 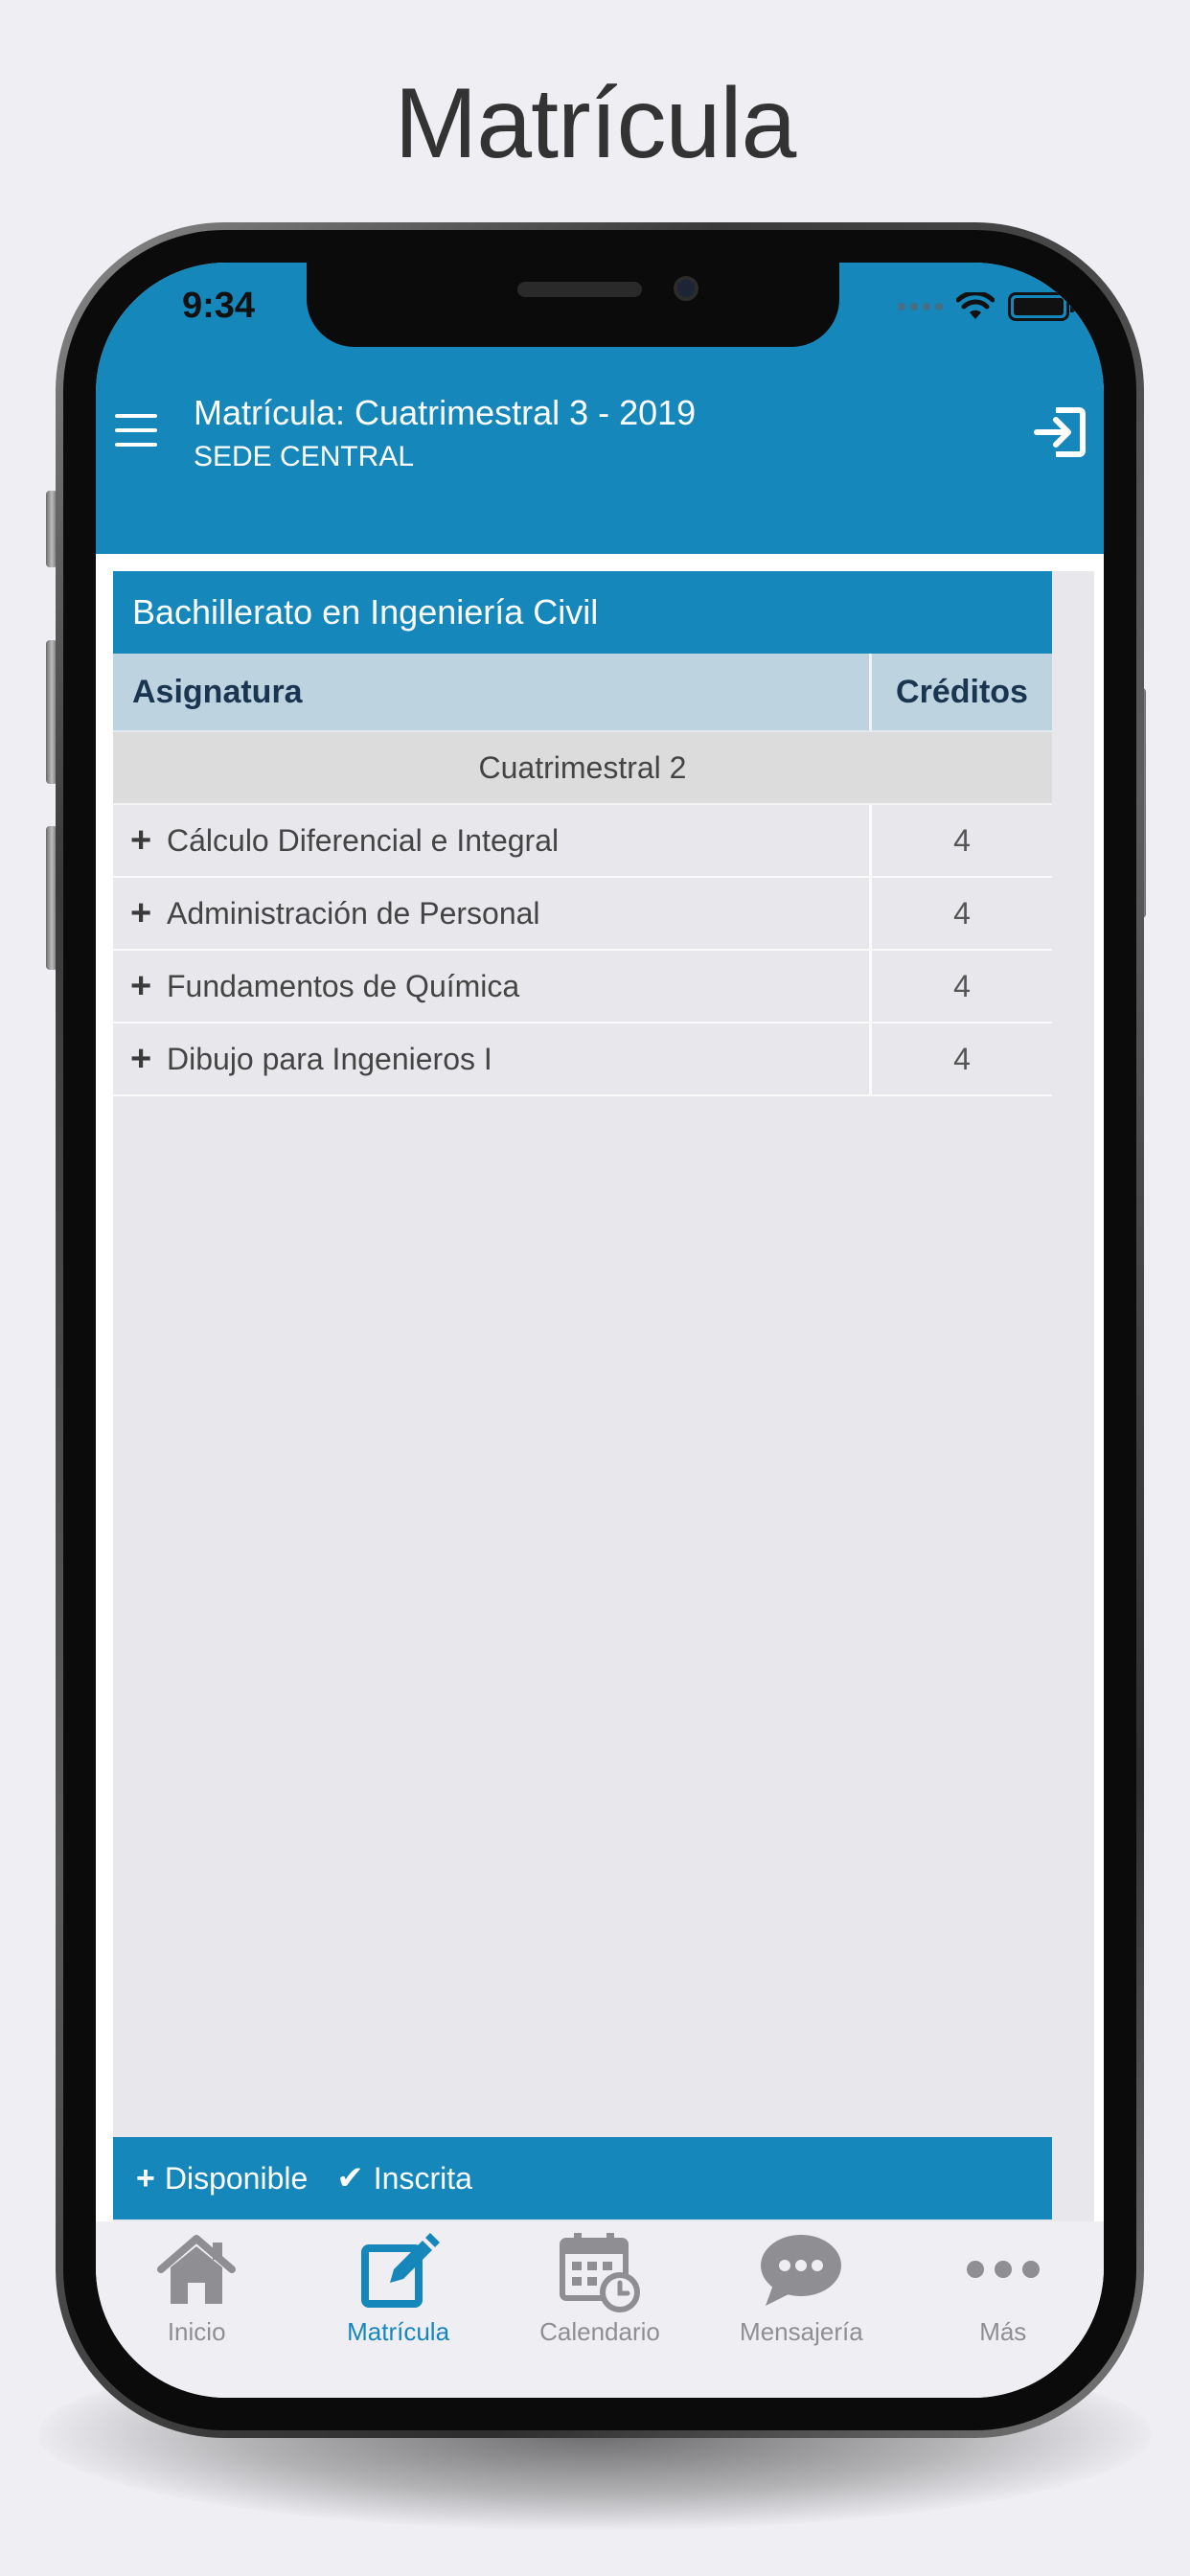 I want to click on course-cell: + Dibujo para Ingenieros I, so click(x=493, y=1059).